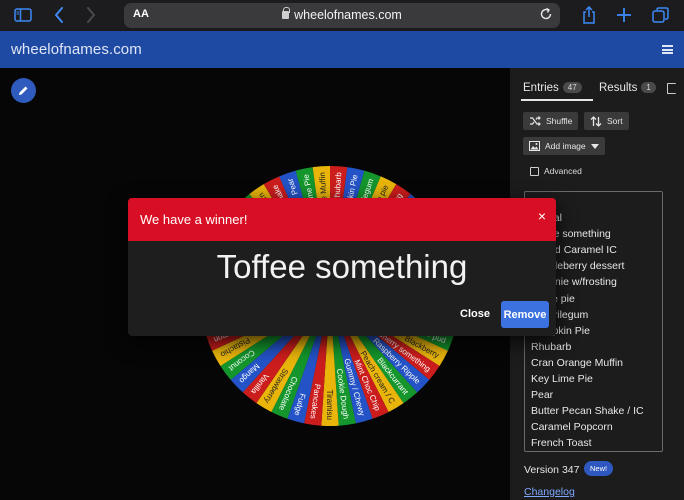  What do you see at coordinates (599, 468) in the screenshot?
I see `new-badge: New!` at bounding box center [599, 468].